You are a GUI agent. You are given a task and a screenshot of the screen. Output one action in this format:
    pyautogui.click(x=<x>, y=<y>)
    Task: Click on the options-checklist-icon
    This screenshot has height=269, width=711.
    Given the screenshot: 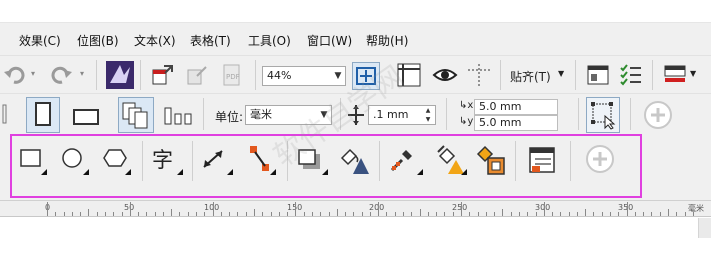 What is the action you would take?
    pyautogui.click(x=631, y=75)
    